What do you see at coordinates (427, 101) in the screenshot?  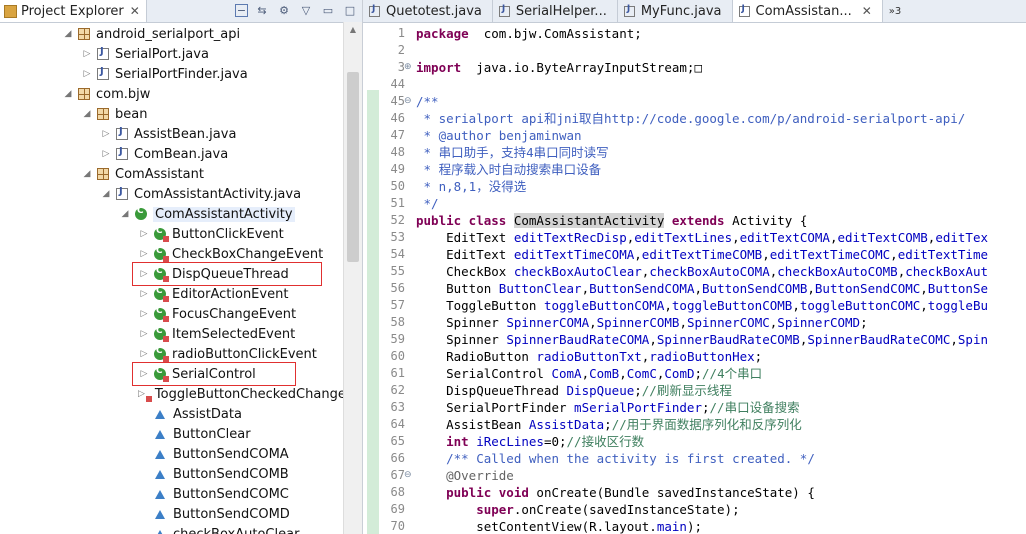 I see `code-line: /**` at bounding box center [427, 101].